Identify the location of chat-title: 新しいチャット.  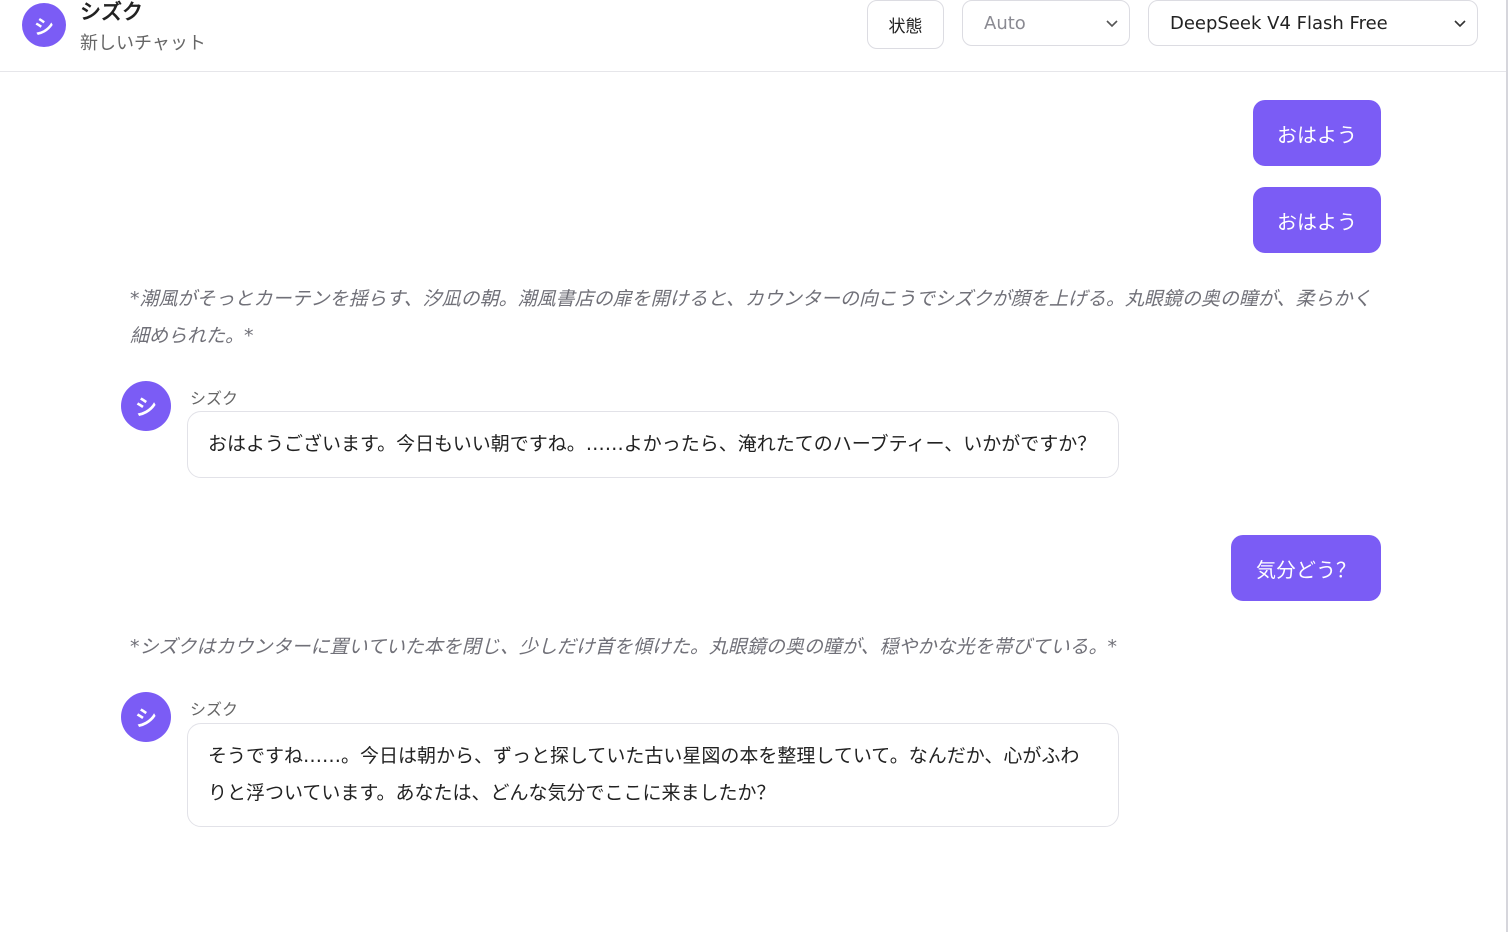
(143, 43).